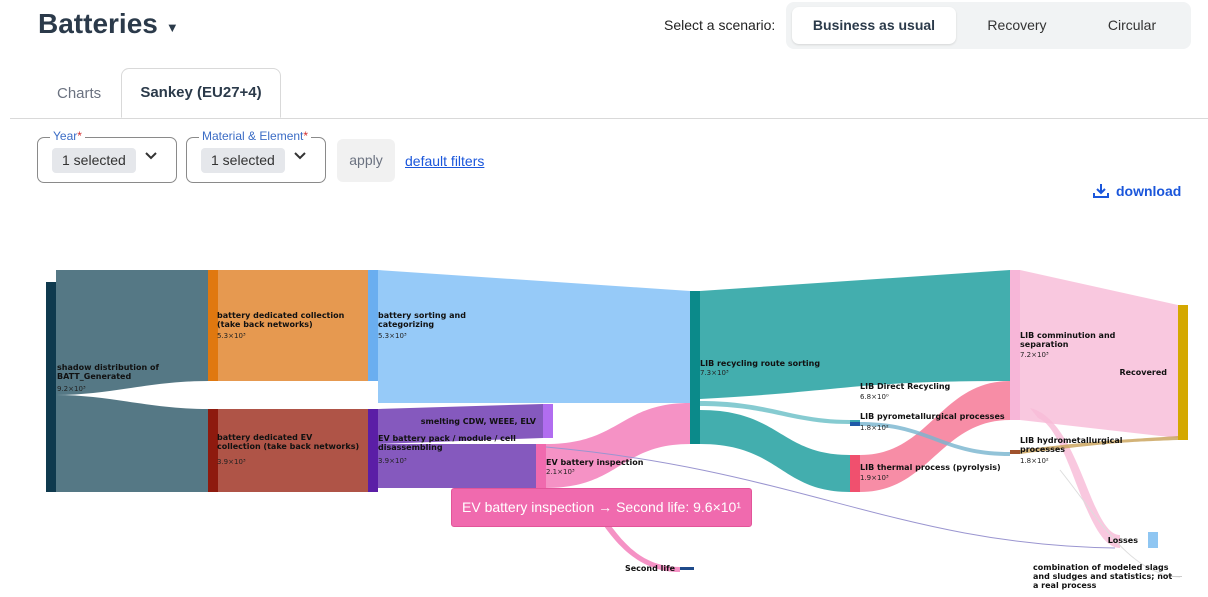  What do you see at coordinates (201, 93) in the screenshot?
I see `tab-sankey: Sankey (EU27+4)` at bounding box center [201, 93].